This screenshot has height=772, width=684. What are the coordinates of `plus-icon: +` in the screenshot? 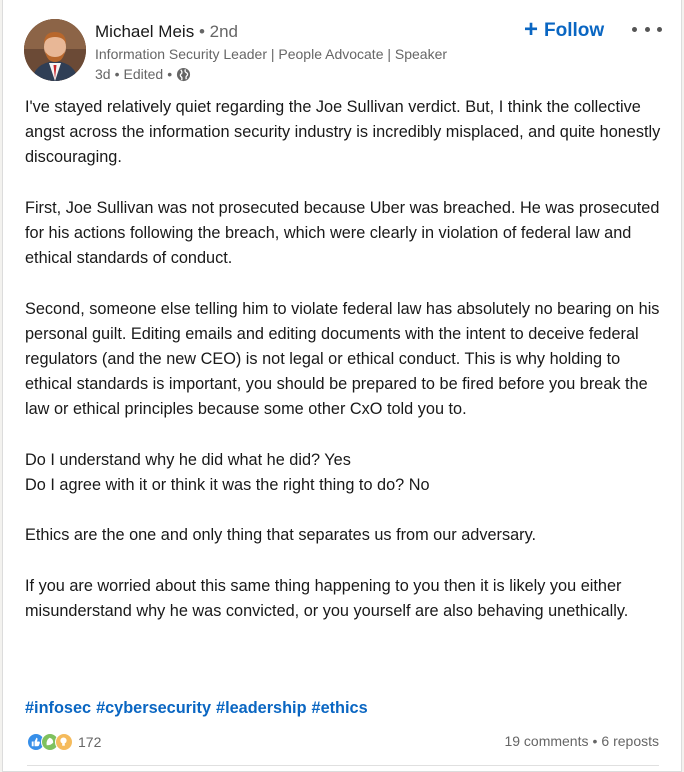 It's located at (531, 29).